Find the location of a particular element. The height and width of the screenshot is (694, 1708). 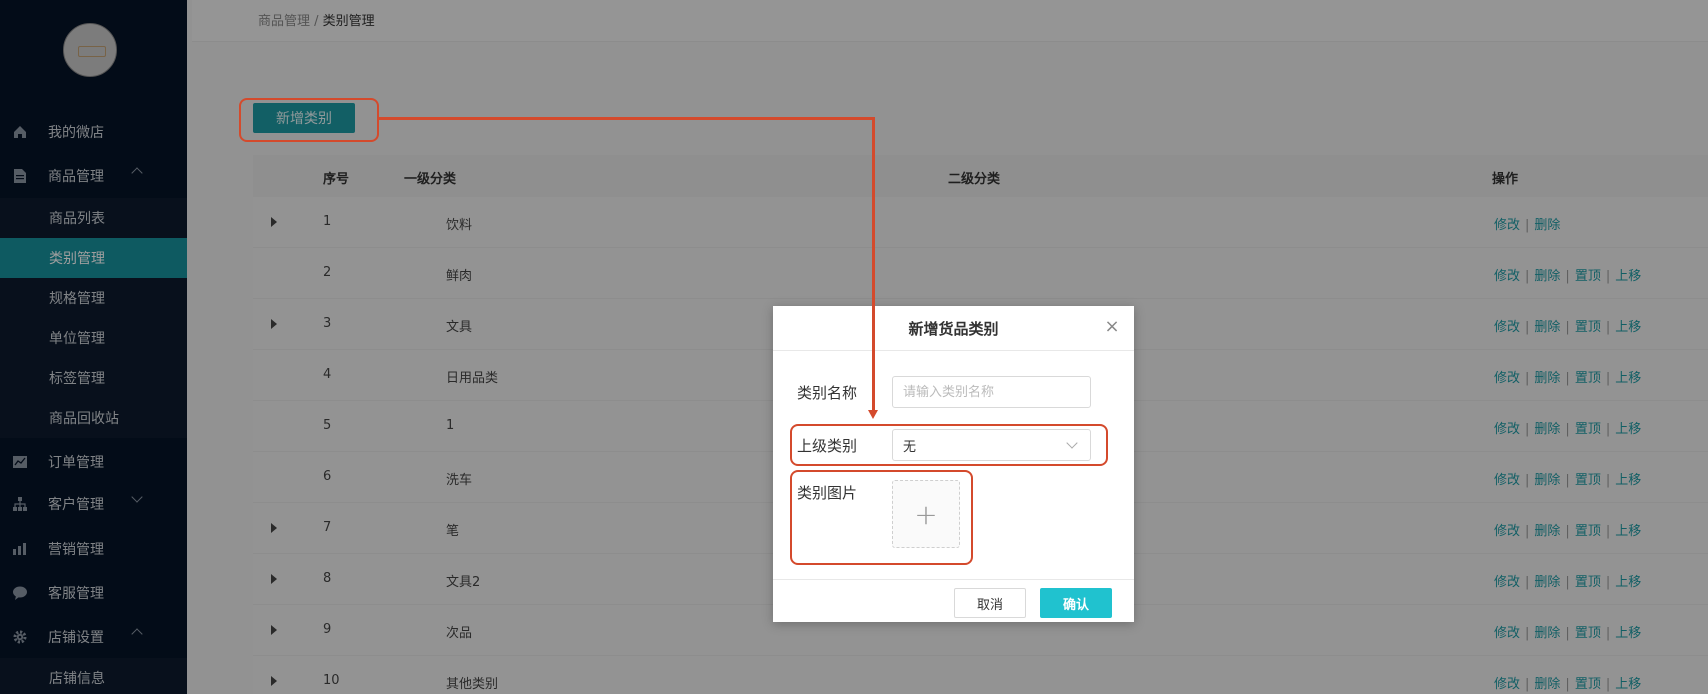

dialog-footer: 取消 确认 is located at coordinates (953, 600).